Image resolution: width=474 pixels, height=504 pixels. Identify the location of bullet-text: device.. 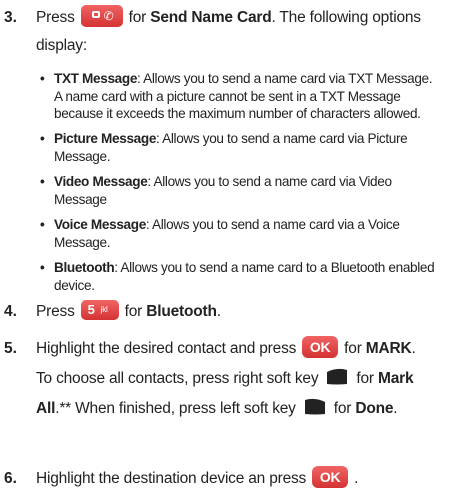
(74, 285).